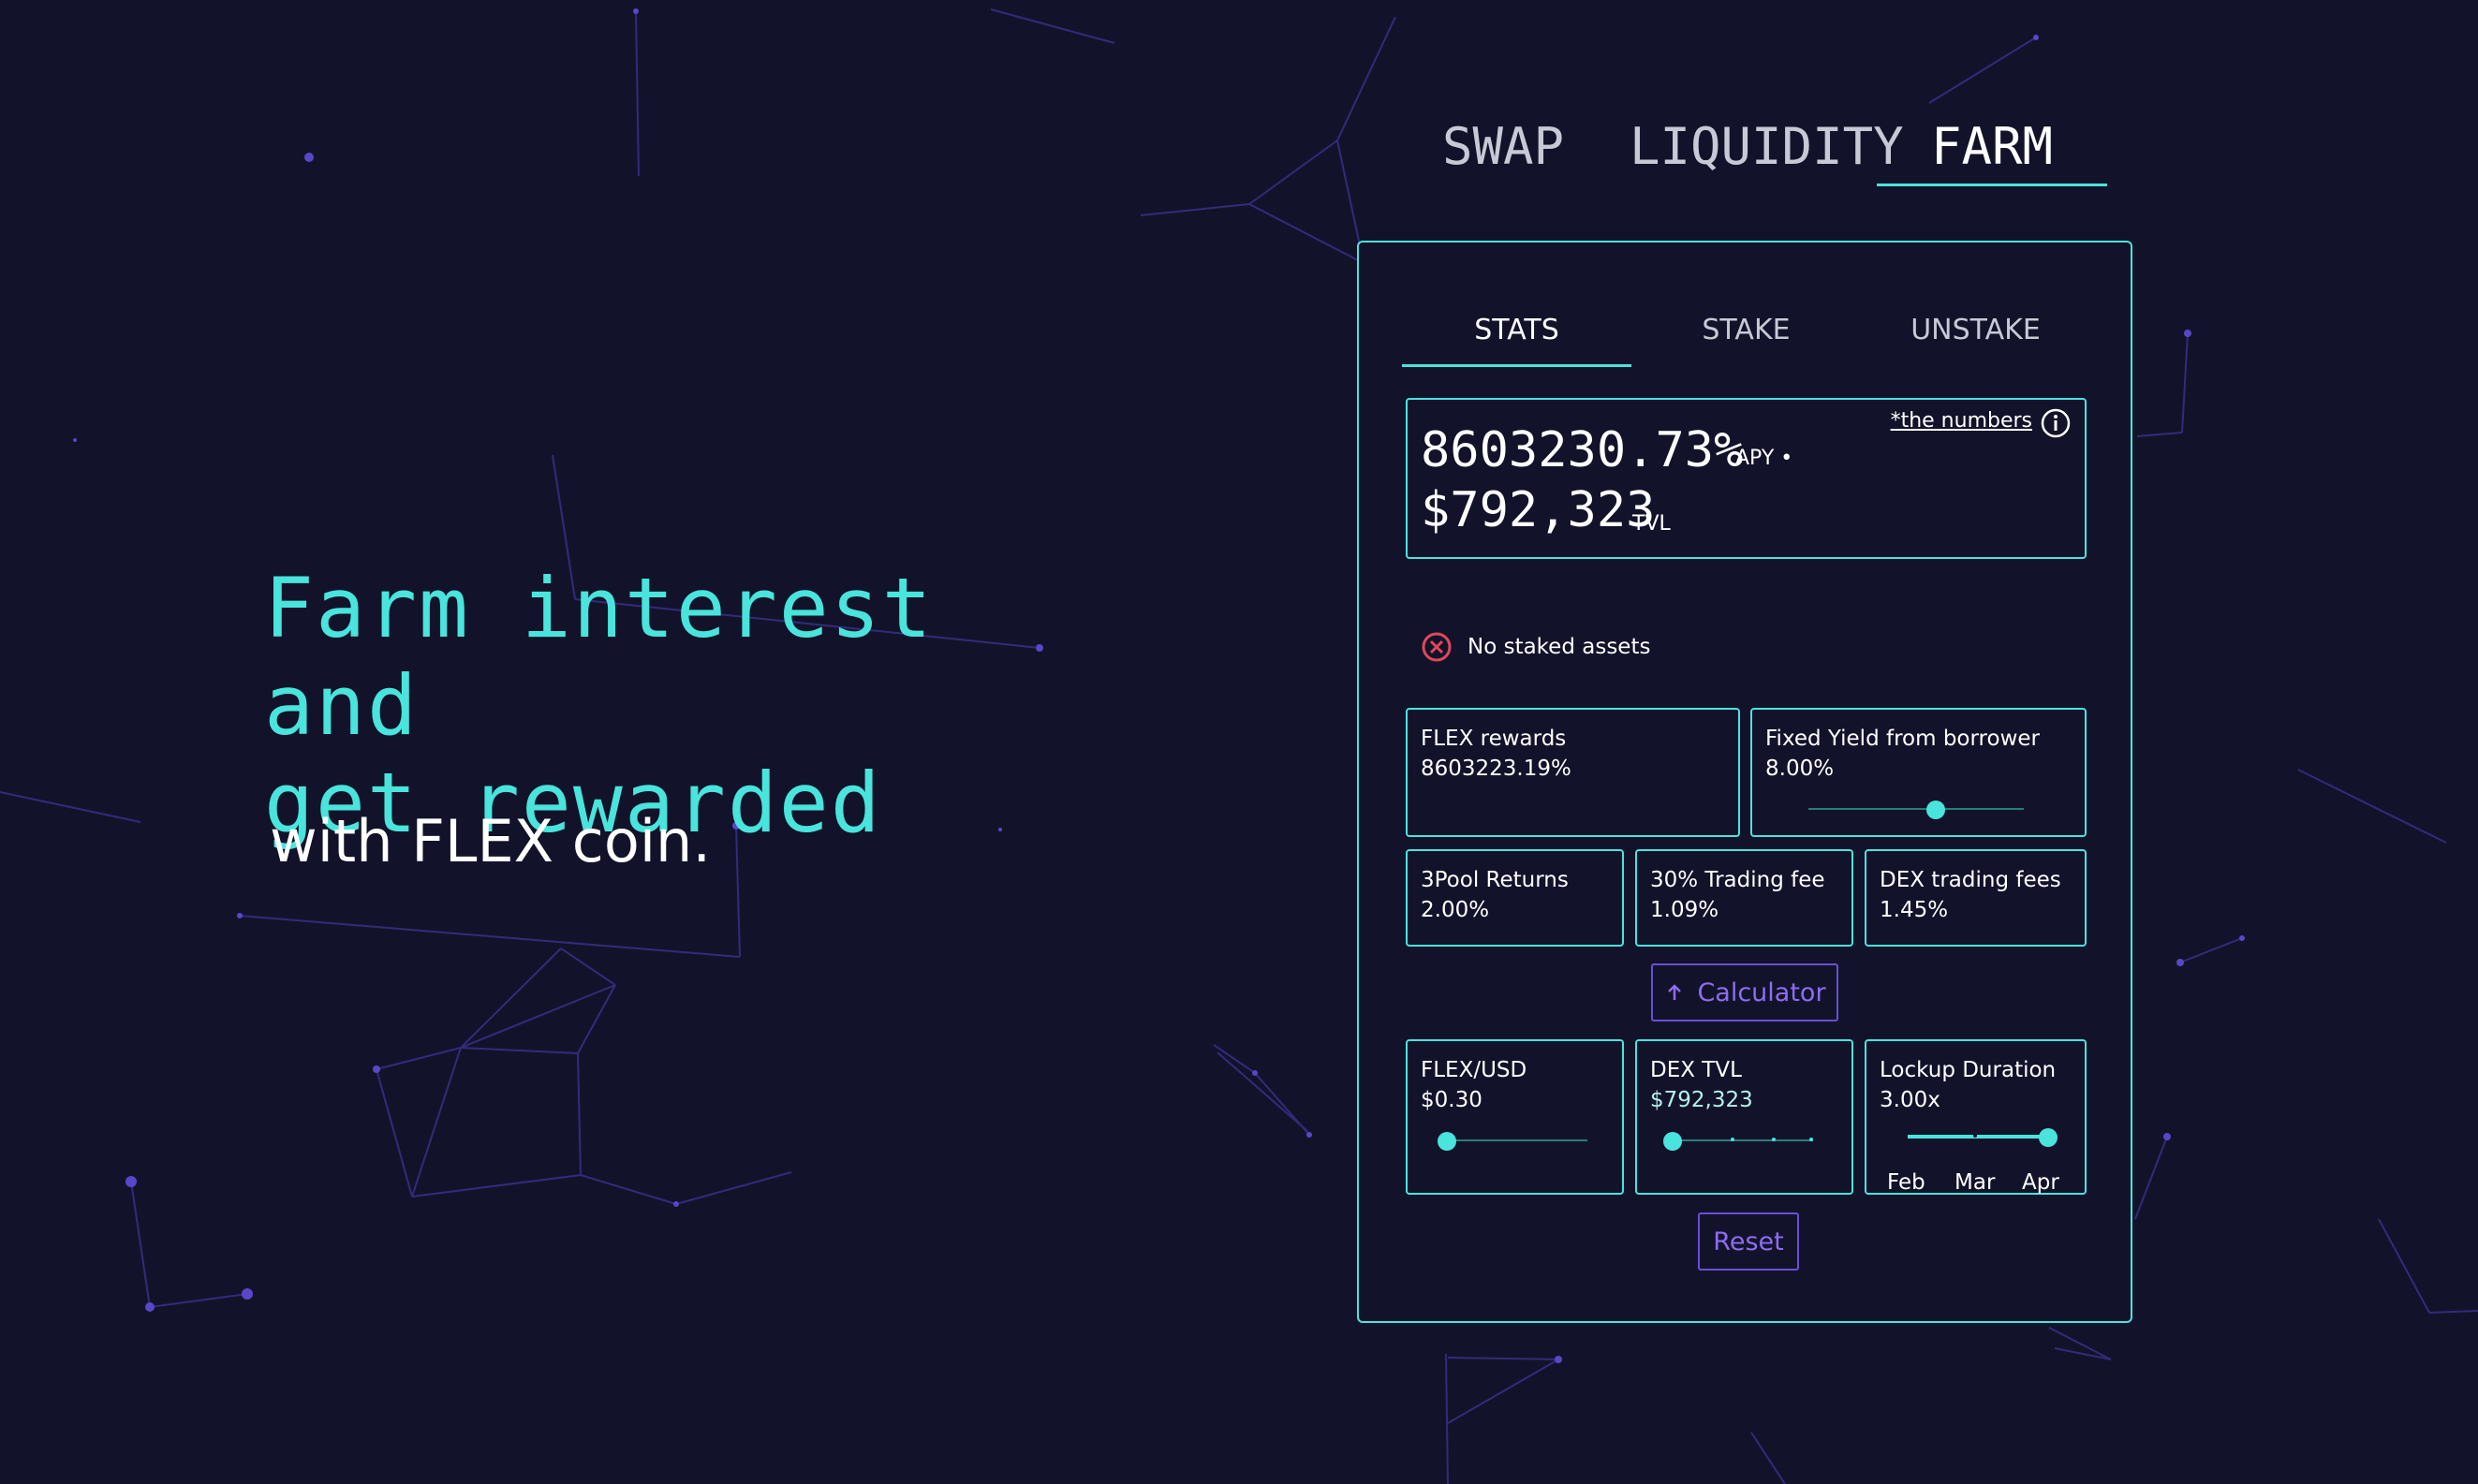 The width and height of the screenshot is (2478, 1484). I want to click on dex-trading-fees-value: 1.45%, so click(1915, 910).